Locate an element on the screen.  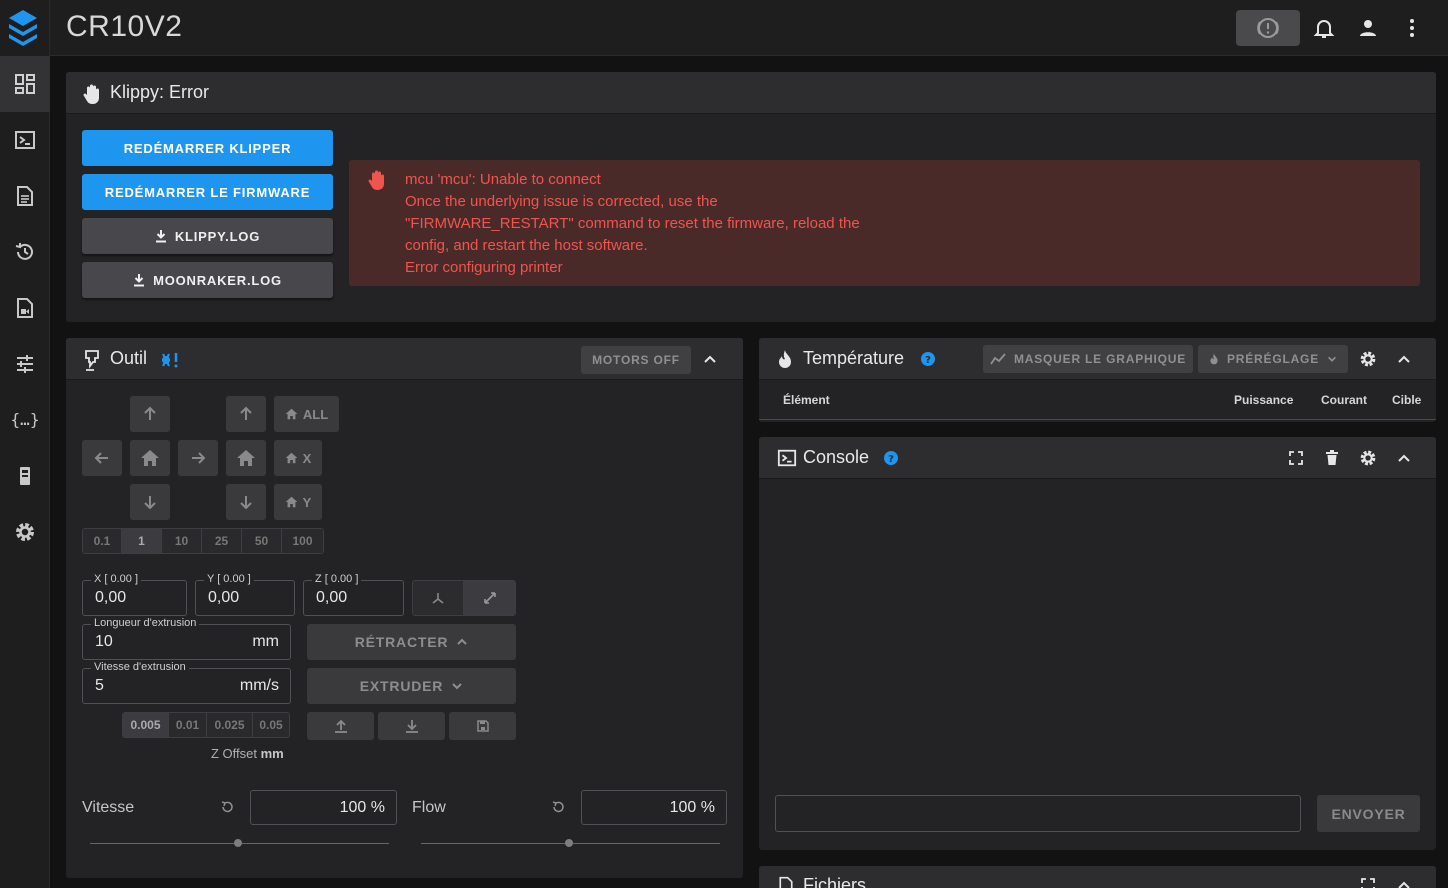
sidebar-item-machine is located at coordinates (25, 476).